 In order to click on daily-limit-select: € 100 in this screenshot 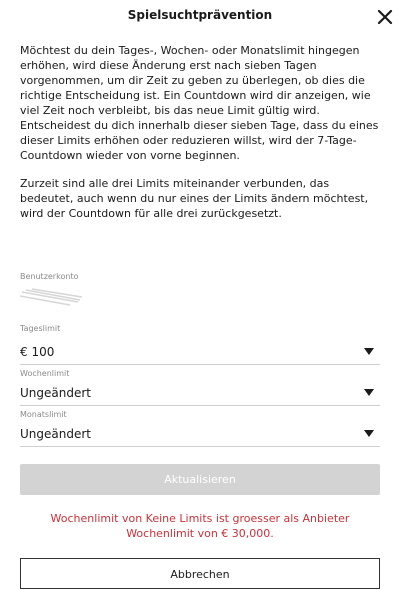, I will do `click(200, 353)`.